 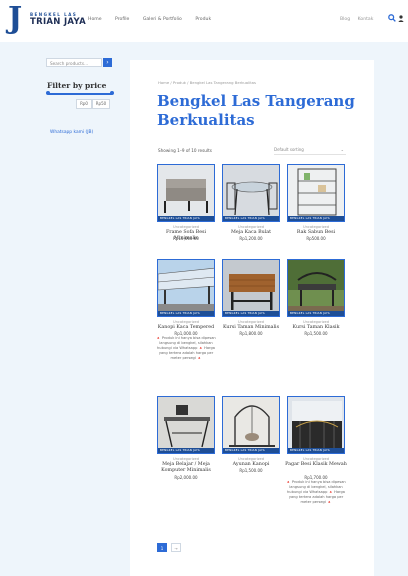 What do you see at coordinates (84, 104) in the screenshot?
I see `price-min-value: Rp0` at bounding box center [84, 104].